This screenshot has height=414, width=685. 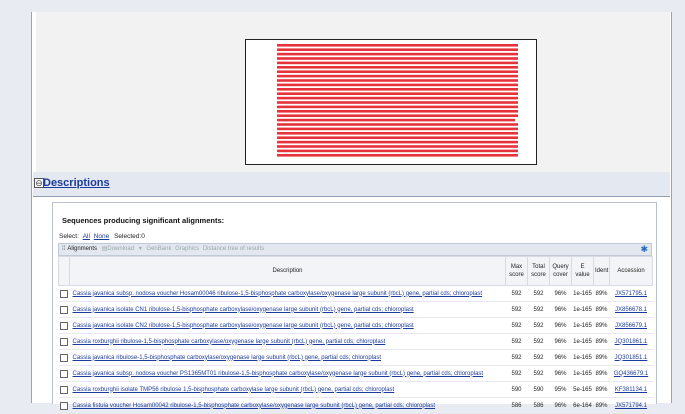 What do you see at coordinates (233, 249) in the screenshot?
I see `distance-tree-link: Distance tree of results` at bounding box center [233, 249].